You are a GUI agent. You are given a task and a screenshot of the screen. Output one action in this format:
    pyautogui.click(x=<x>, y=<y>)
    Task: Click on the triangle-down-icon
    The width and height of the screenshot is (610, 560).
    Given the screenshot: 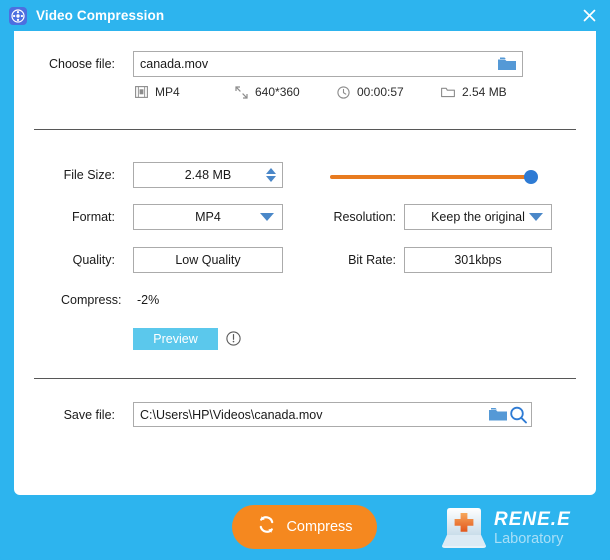 What is the action you would take?
    pyautogui.click(x=271, y=179)
    